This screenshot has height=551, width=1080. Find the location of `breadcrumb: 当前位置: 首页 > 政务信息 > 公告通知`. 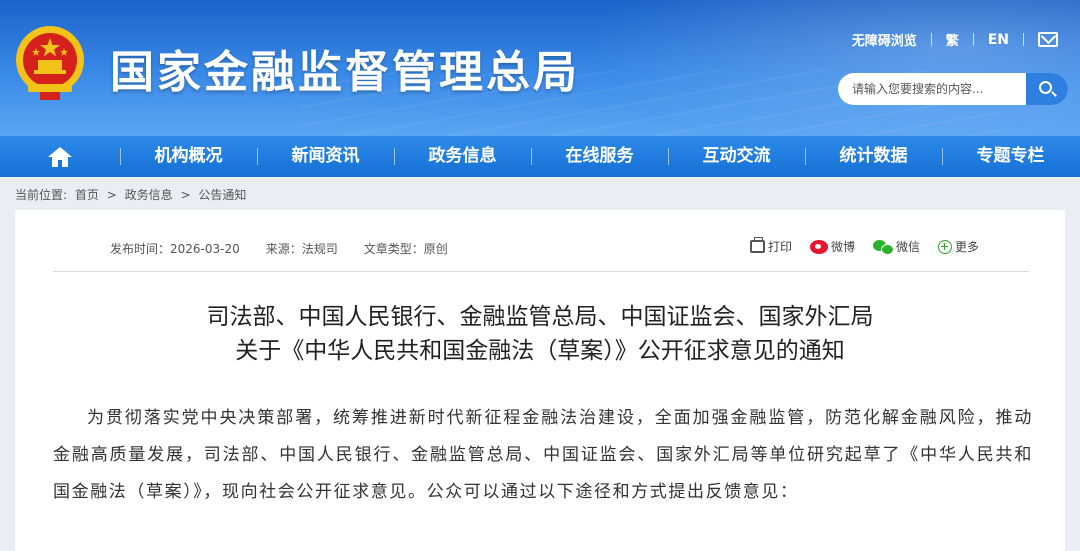

breadcrumb: 当前位置: 首页 > 政务信息 > 公告通知 is located at coordinates (132, 194).